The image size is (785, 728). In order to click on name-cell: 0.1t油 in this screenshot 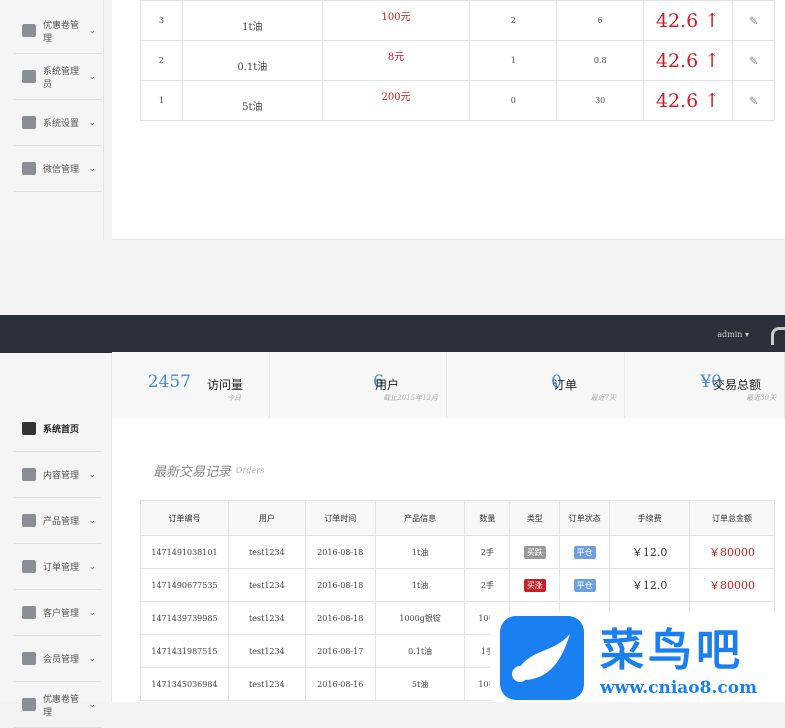, I will do `click(252, 60)`.